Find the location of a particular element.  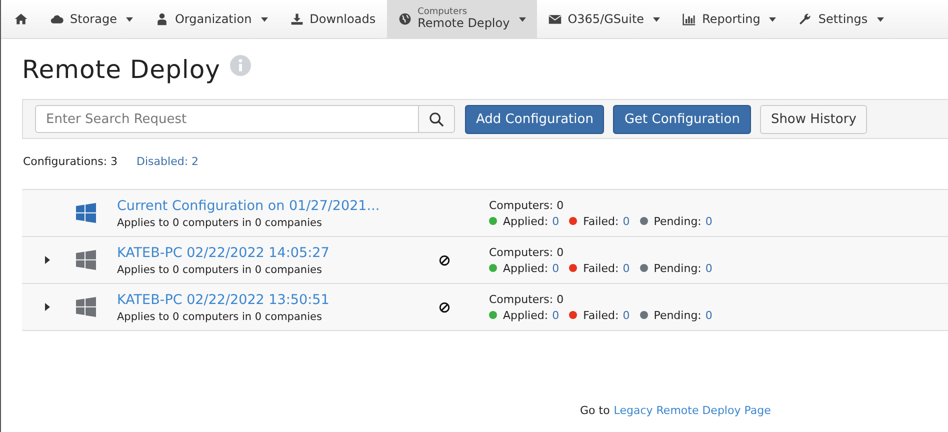

home-icon is located at coordinates (21, 19).